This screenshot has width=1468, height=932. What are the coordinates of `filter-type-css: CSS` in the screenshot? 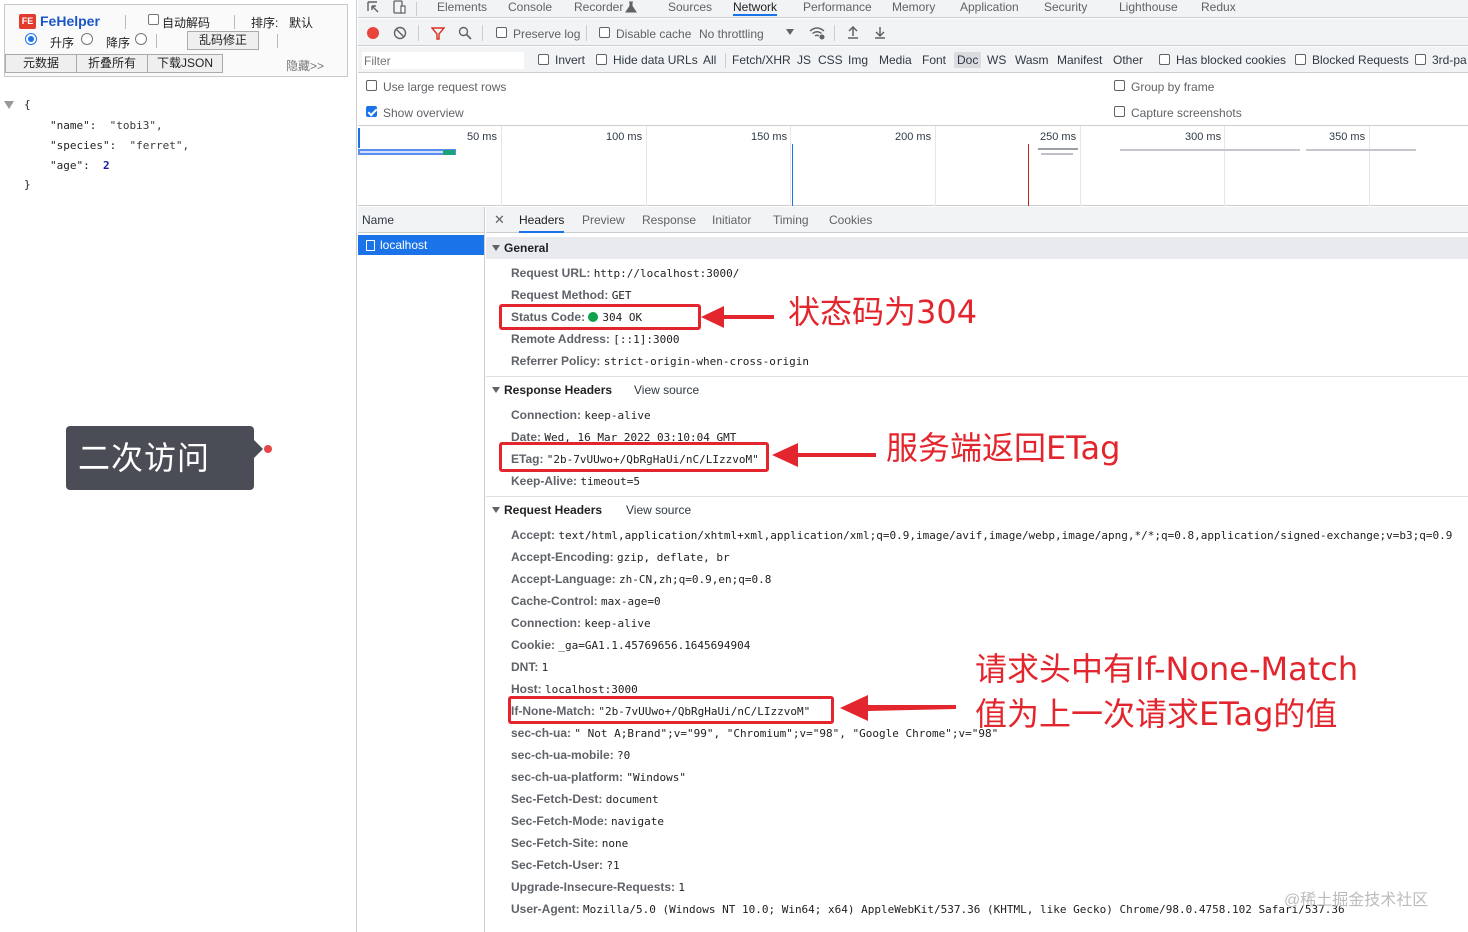 It's located at (830, 60).